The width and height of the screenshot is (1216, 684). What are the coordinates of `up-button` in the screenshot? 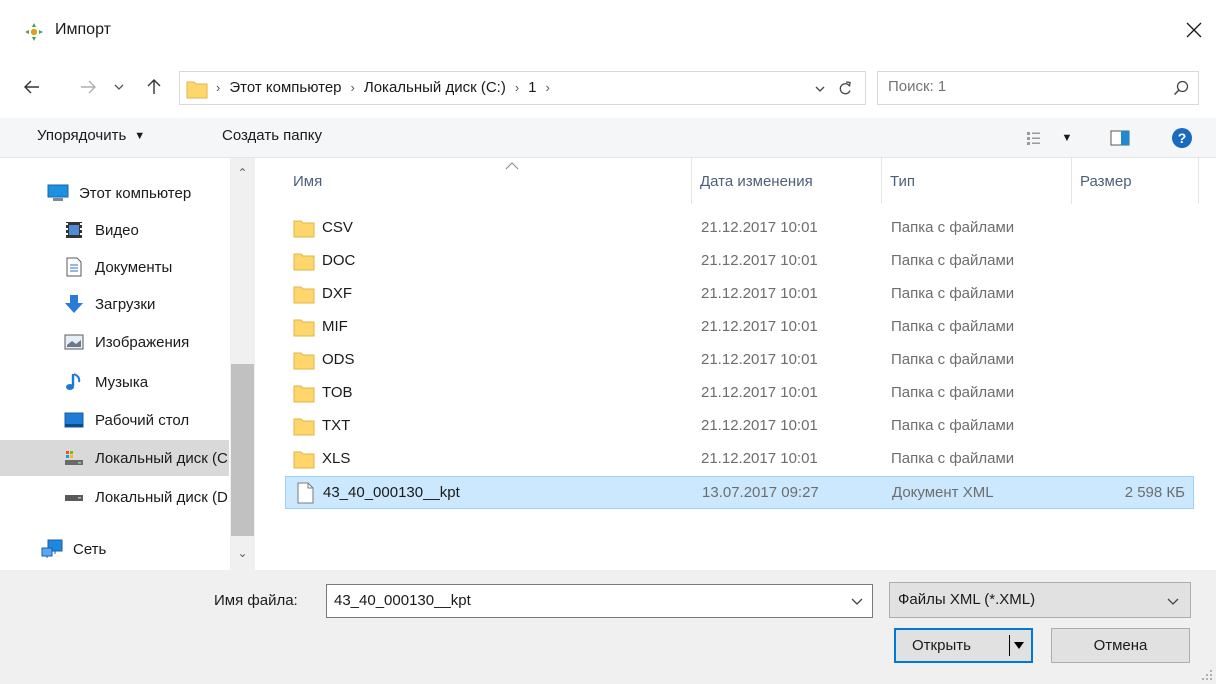 It's located at (154, 87).